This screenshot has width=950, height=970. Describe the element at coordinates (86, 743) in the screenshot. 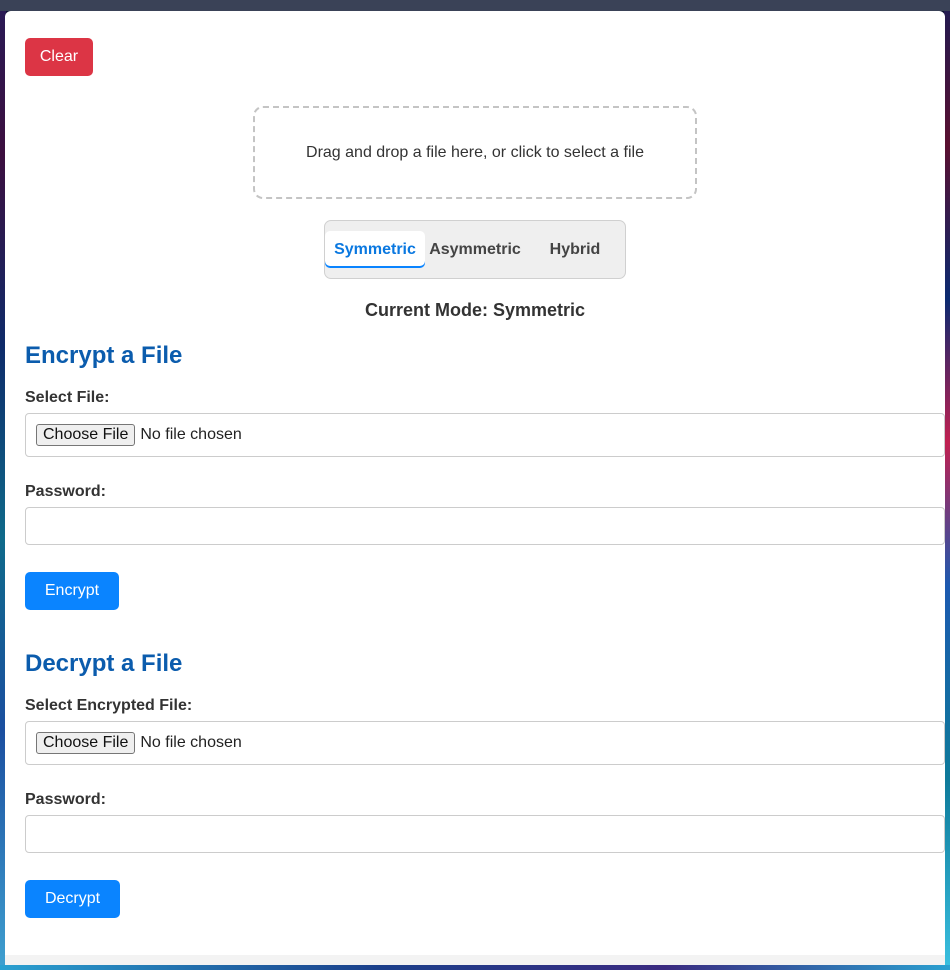

I see `decrypt-choose-file-button: Choose File` at that location.